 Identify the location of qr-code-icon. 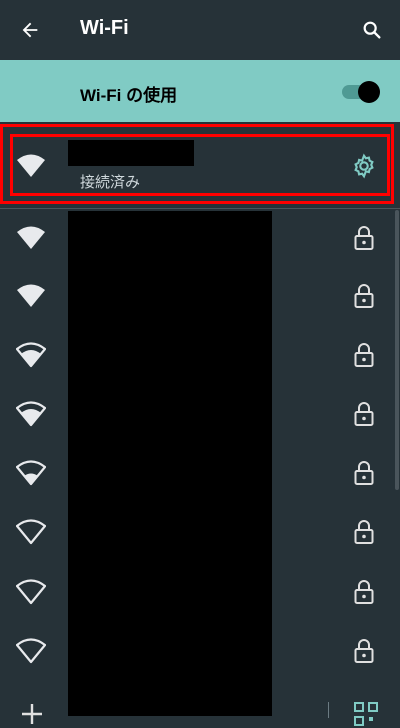
(366, 714).